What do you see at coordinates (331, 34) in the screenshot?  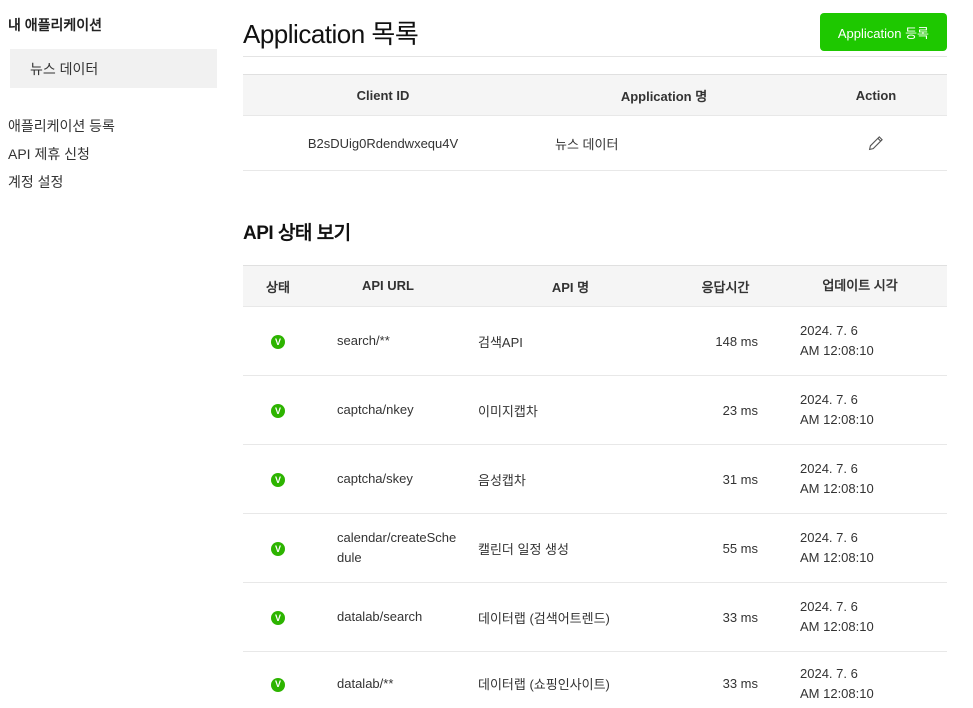 I see `page-title: Application 목록` at bounding box center [331, 34].